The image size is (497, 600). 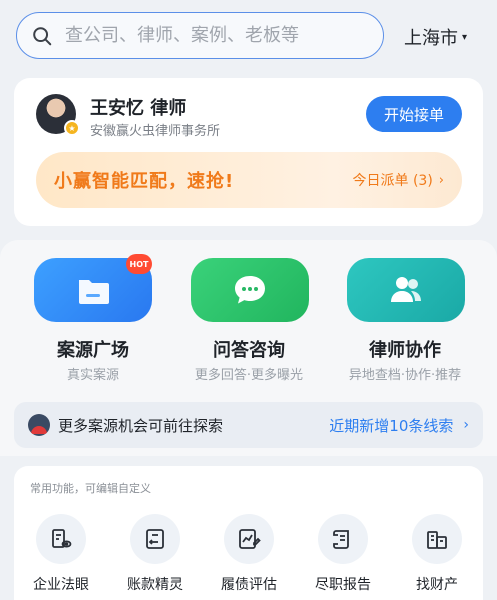 I want to click on tool-label: 企业法眼, so click(x=61, y=585).